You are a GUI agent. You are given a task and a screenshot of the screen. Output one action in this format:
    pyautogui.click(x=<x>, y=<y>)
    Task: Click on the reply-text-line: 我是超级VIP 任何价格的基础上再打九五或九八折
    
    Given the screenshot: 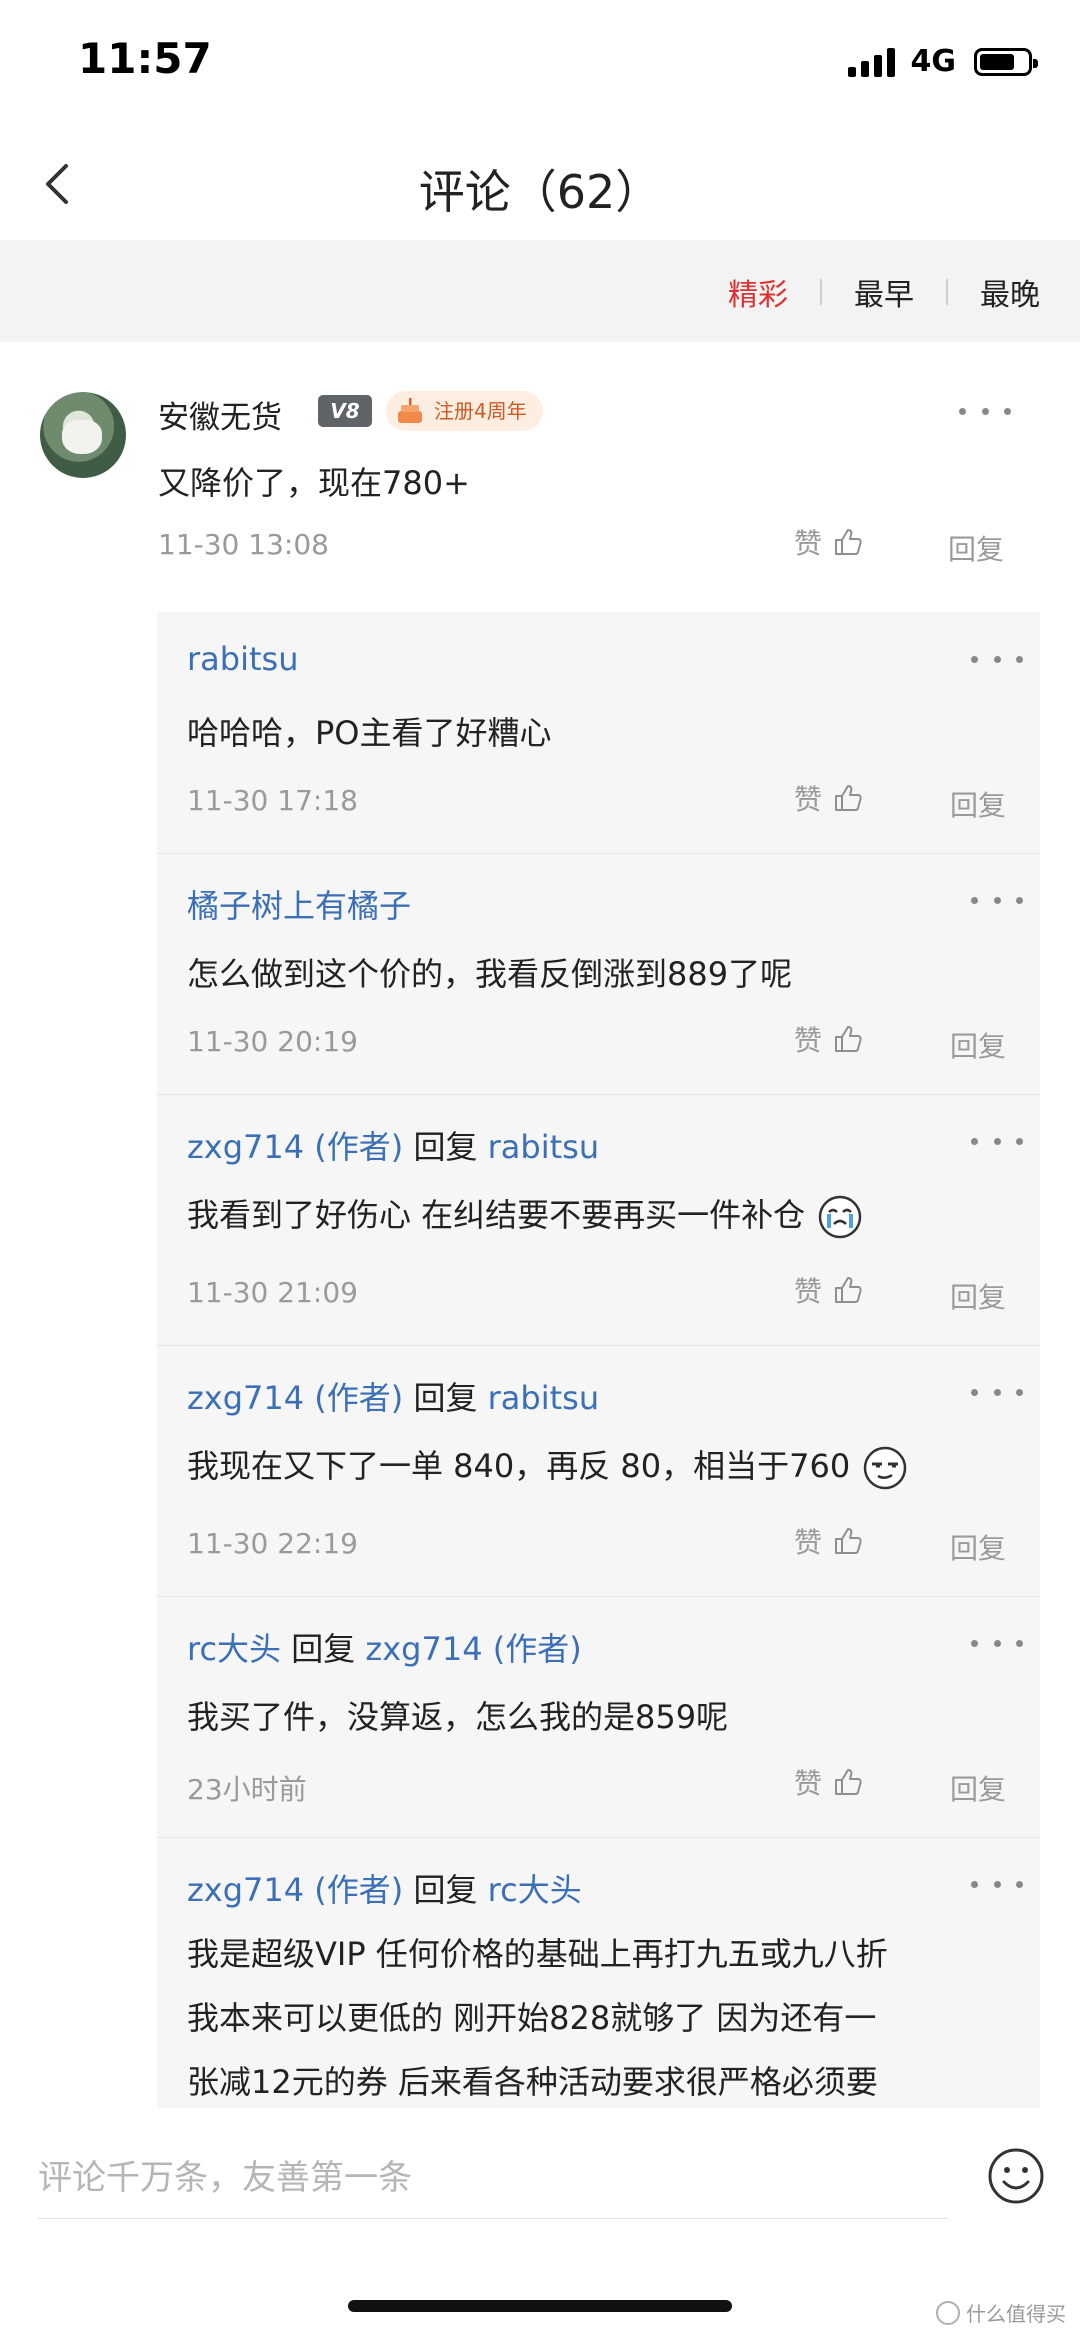 What is the action you would take?
    pyautogui.click(x=537, y=1954)
    